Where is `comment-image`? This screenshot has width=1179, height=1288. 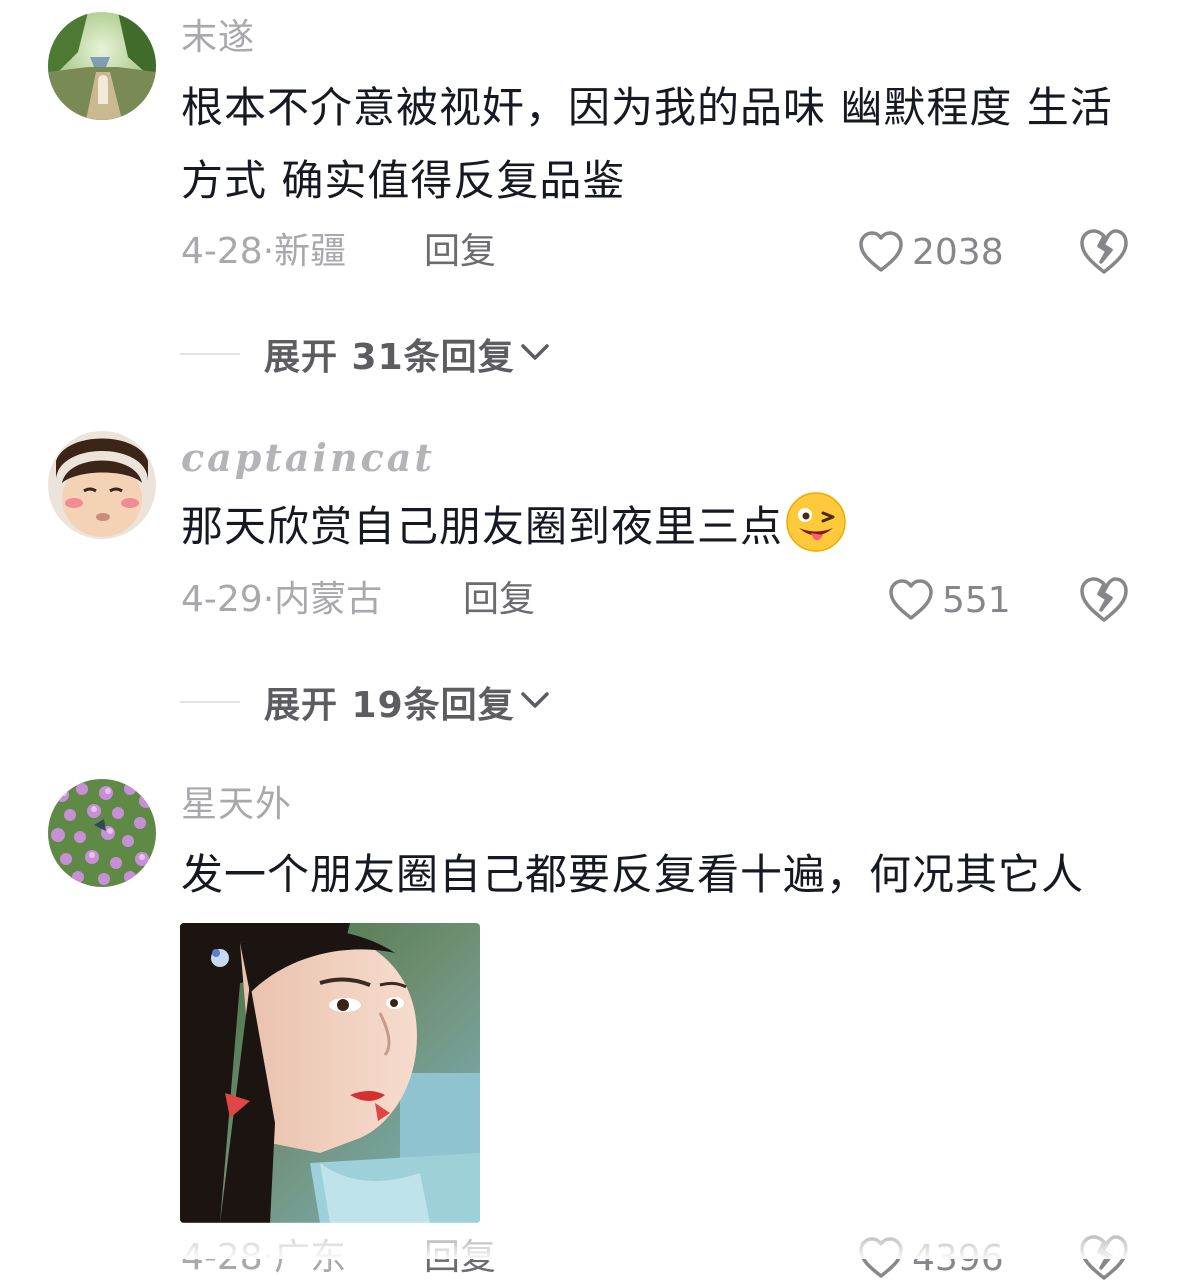
comment-image is located at coordinates (330, 1073).